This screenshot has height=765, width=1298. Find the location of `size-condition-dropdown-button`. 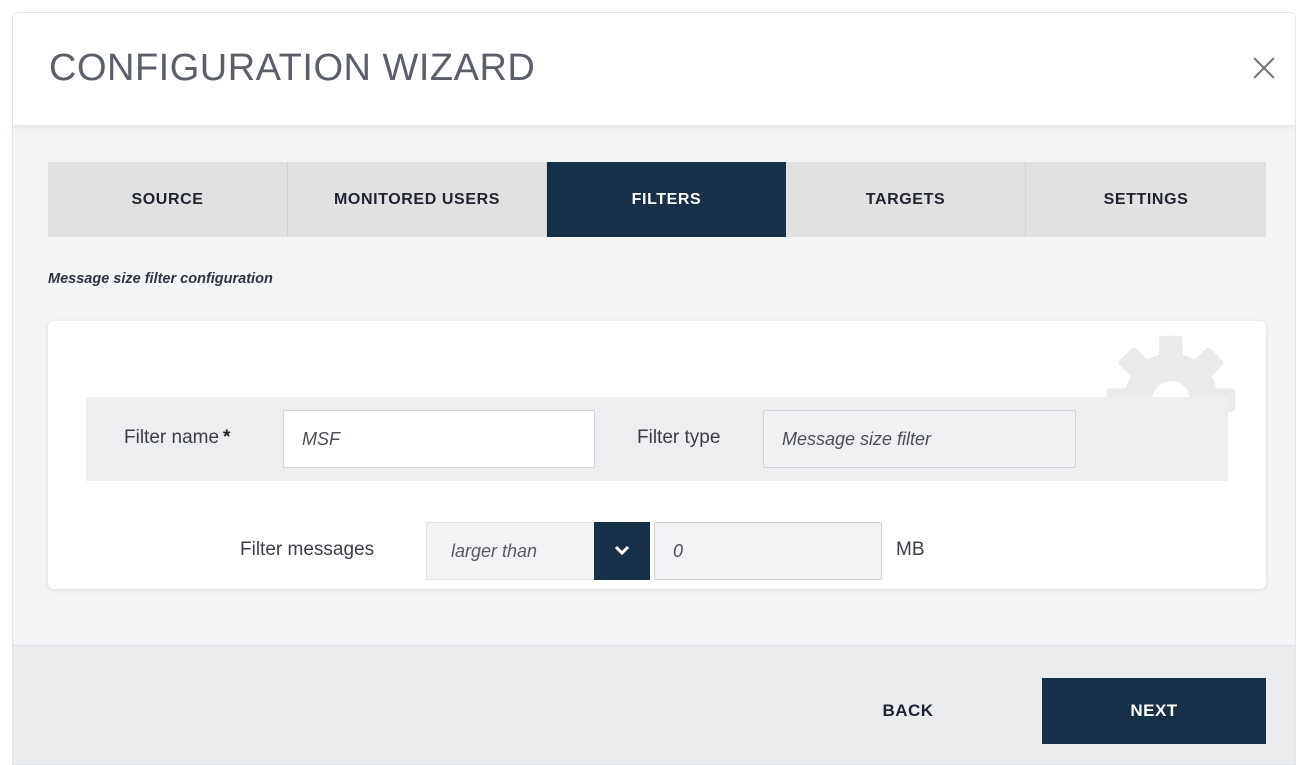

size-condition-dropdown-button is located at coordinates (622, 551).